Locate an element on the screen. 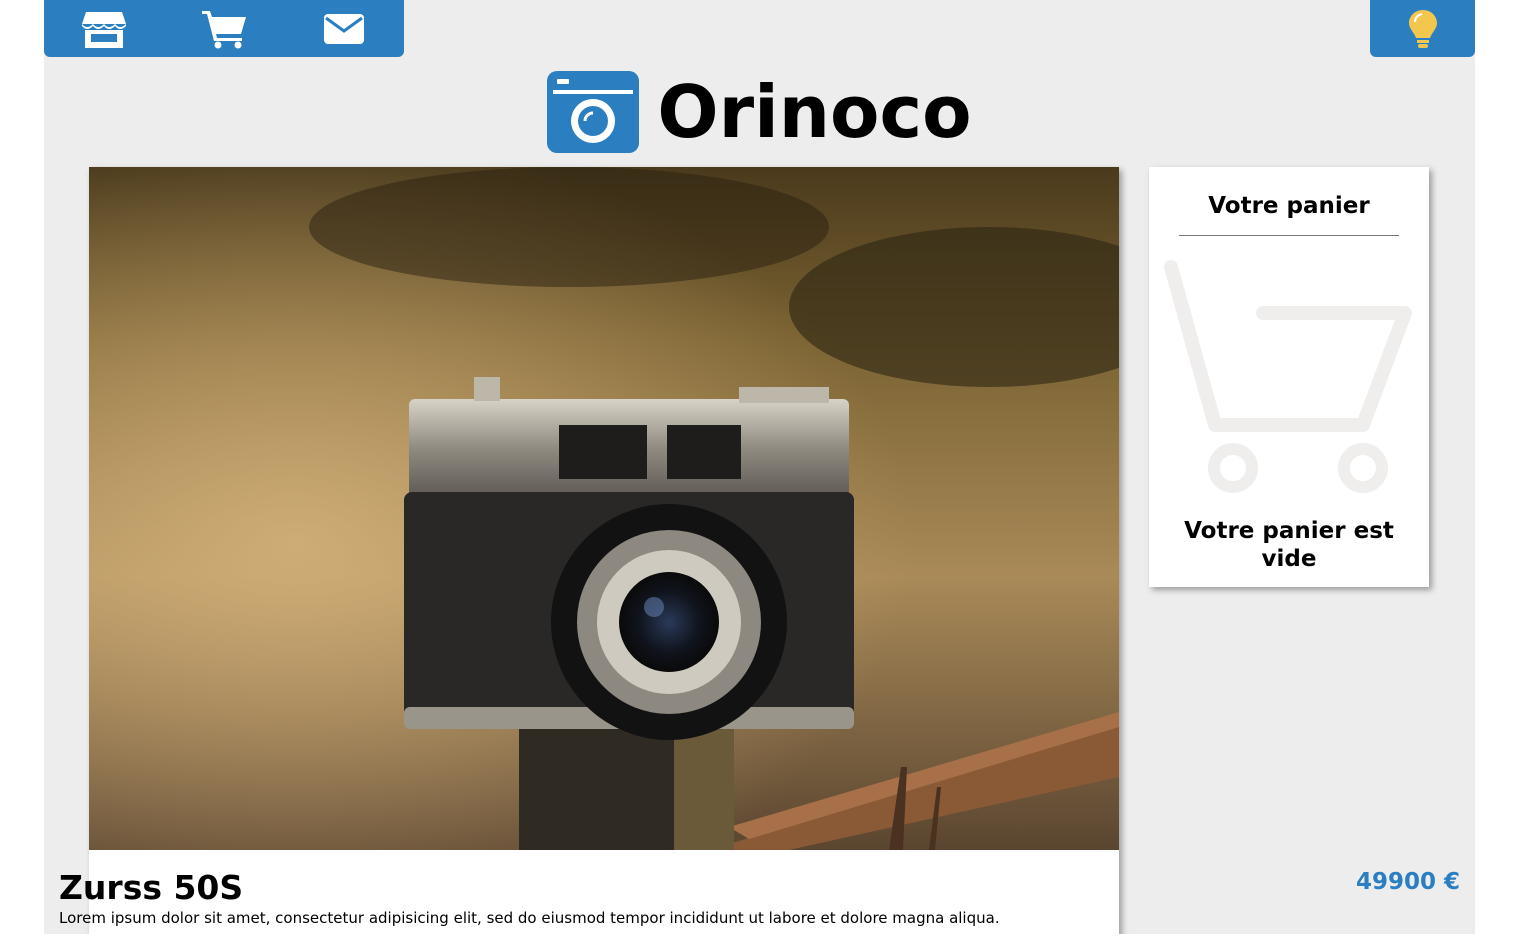 The height and width of the screenshot is (938, 1514). product-price: 49900 € is located at coordinates (1407, 882).